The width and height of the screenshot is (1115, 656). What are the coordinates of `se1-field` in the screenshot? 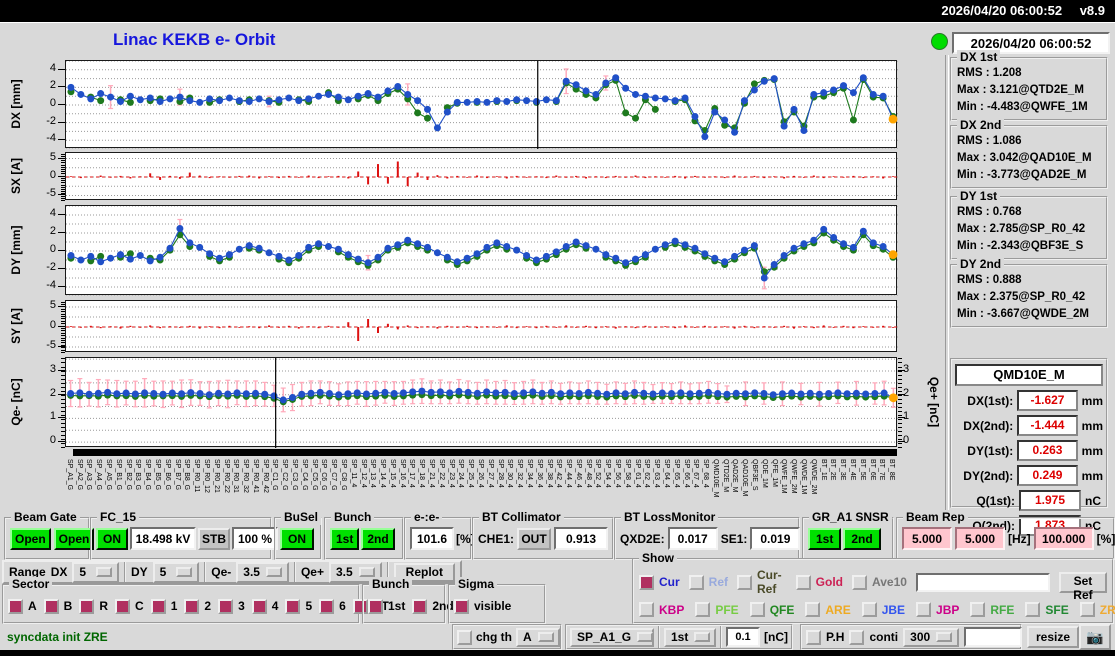 It's located at (775, 538).